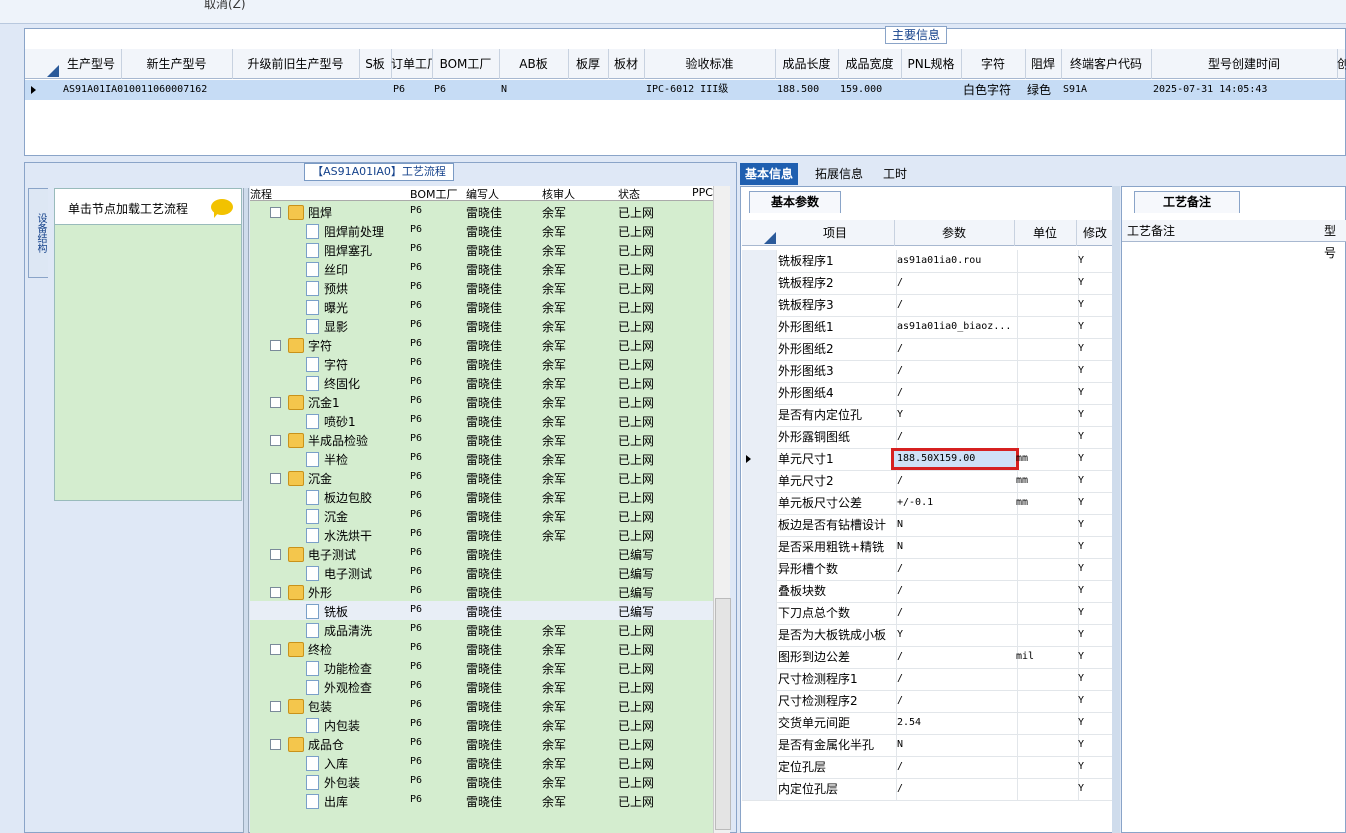 The width and height of the screenshot is (1346, 833). Describe the element at coordinates (929, 635) in the screenshot. I see `param-row: 是否为大板铣成小板 Y Y` at that location.